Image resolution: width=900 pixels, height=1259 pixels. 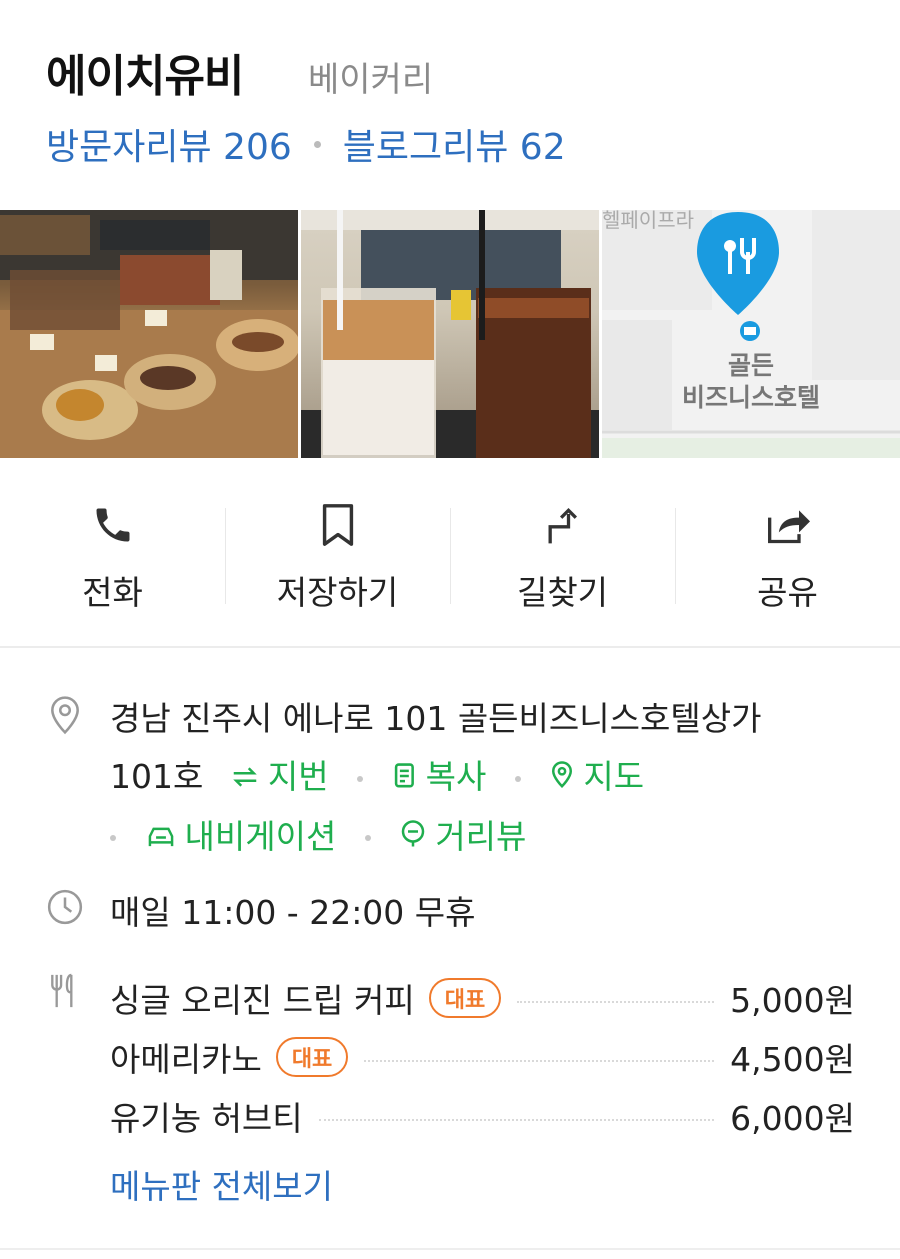 I want to click on street-view-button: 거리뷰, so click(x=462, y=836).